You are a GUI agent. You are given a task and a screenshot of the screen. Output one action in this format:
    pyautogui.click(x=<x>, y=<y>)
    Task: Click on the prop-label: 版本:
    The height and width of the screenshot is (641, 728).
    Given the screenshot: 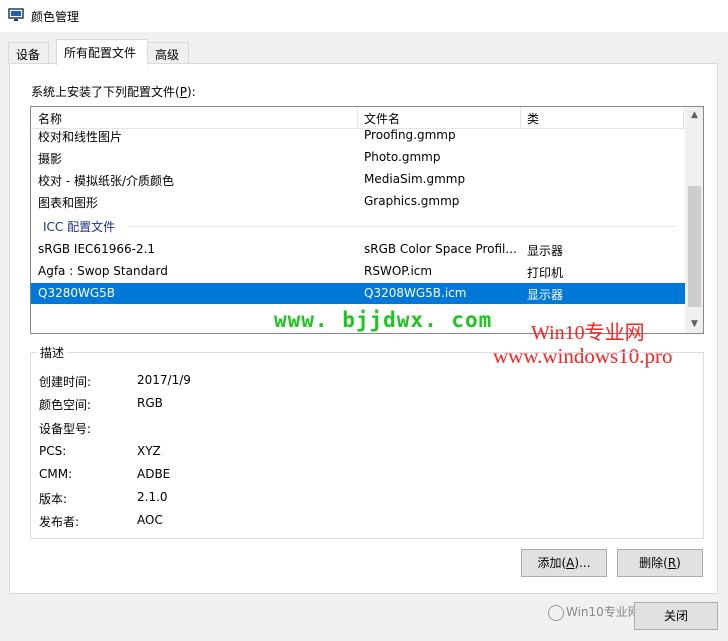 What is the action you would take?
    pyautogui.click(x=53, y=499)
    